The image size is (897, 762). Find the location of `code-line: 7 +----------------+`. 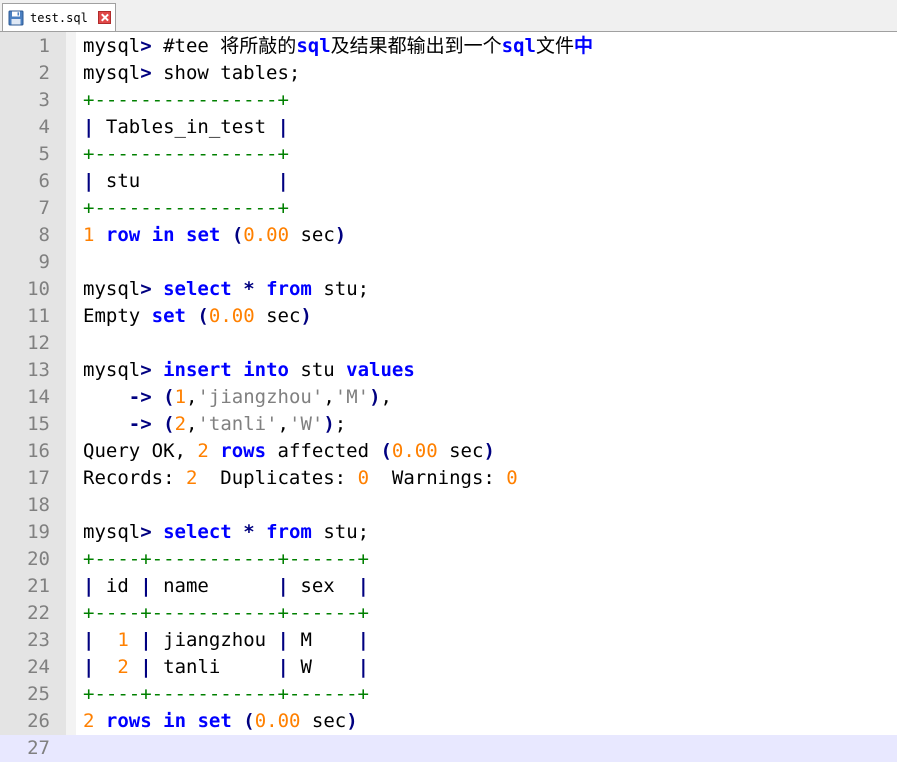

code-line: 7 +----------------+ is located at coordinates (448, 208).